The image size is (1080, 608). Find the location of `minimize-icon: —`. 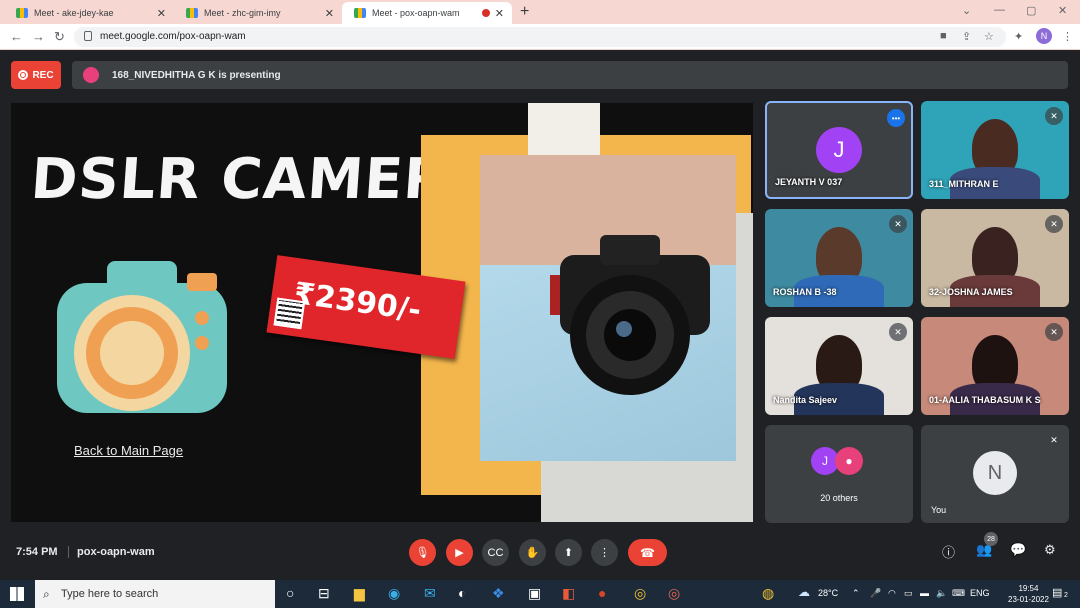

minimize-icon: — is located at coordinates (999, 10).